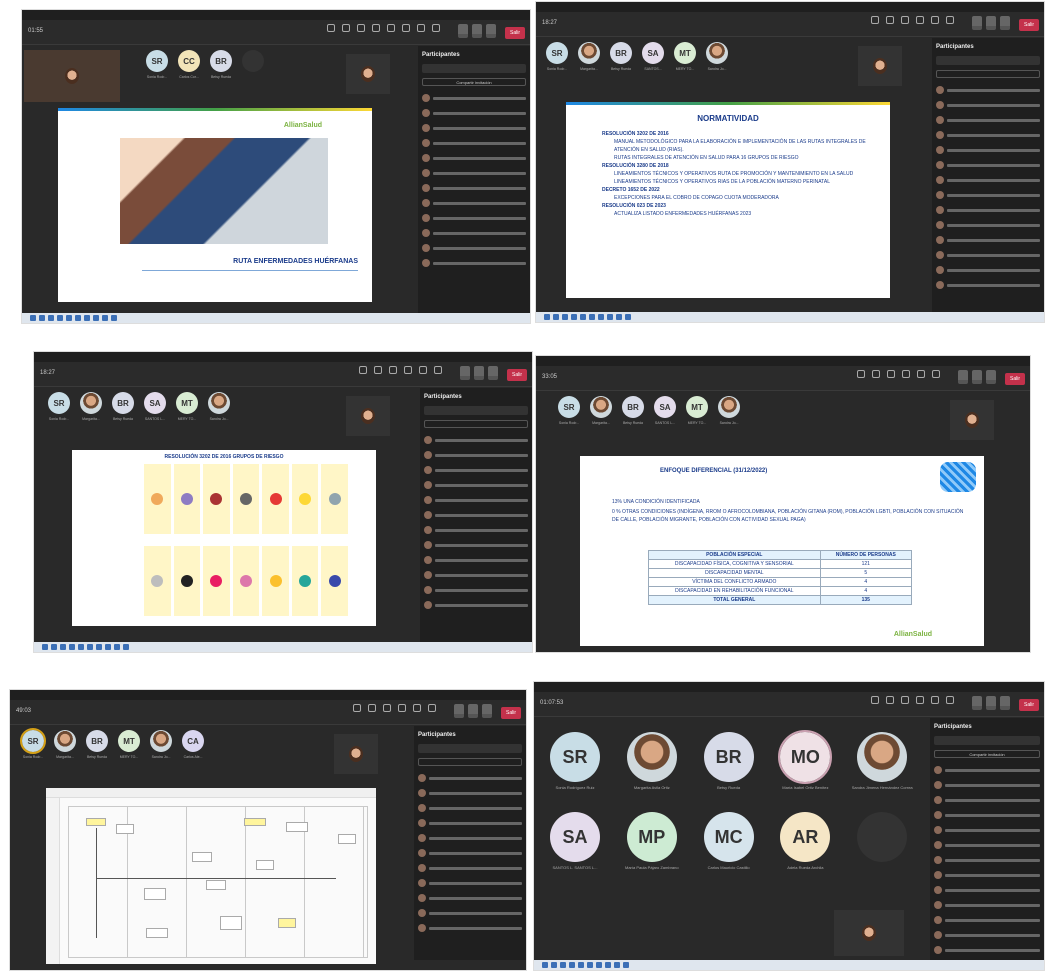 Image resolution: width=1048 pixels, height=972 pixels. I want to click on share-invite-button, so click(988, 74).